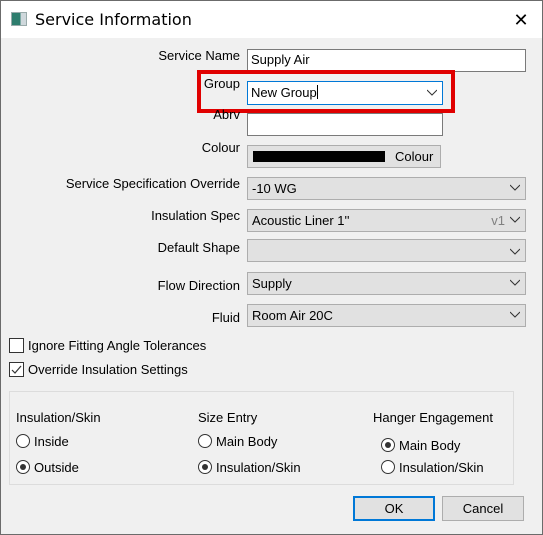 The width and height of the screenshot is (543, 535). Describe the element at coordinates (430, 445) in the screenshot. I see `hanger-main-body-label: Main Body` at that location.